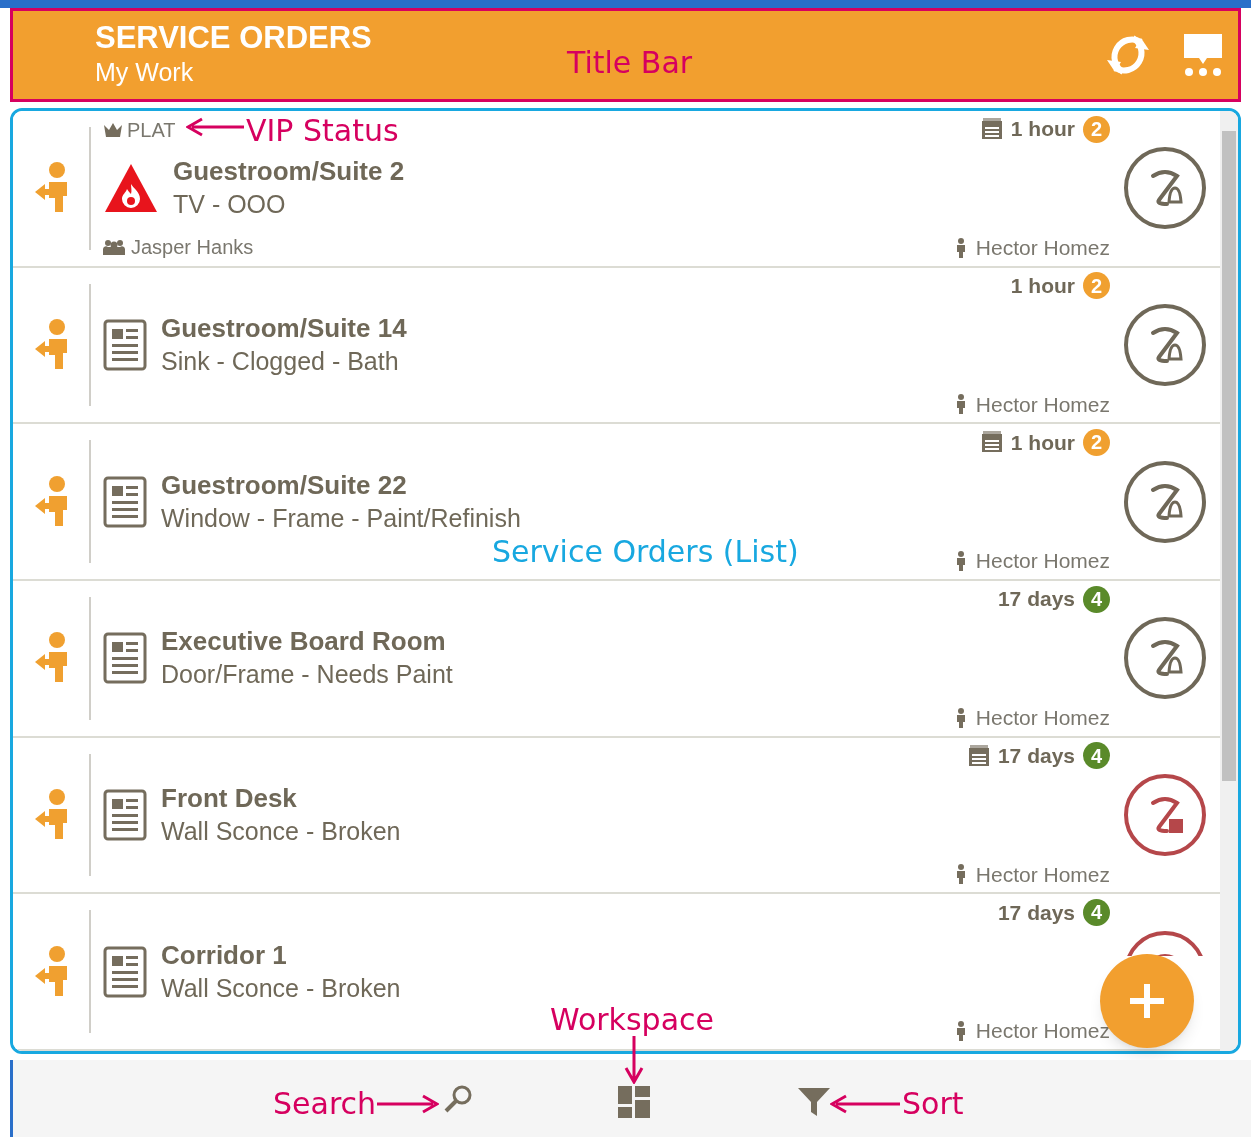 Image resolution: width=1251 pixels, height=1137 pixels. I want to click on order-location: Guestroom/Suite 22, so click(284, 485).